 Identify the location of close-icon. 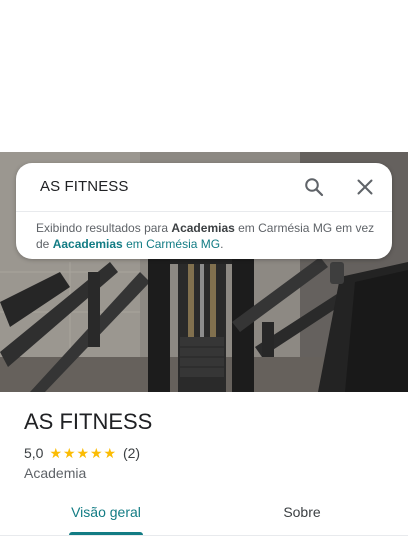
(365, 187).